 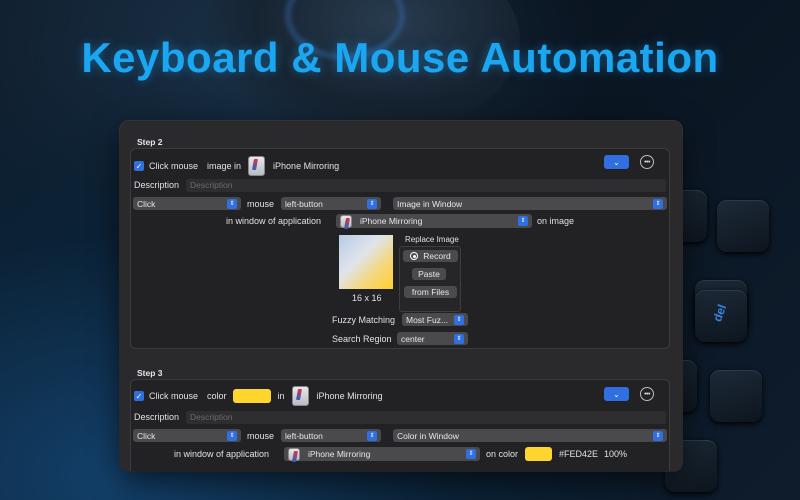 I want to click on target-image-thumbnail, so click(x=366, y=262).